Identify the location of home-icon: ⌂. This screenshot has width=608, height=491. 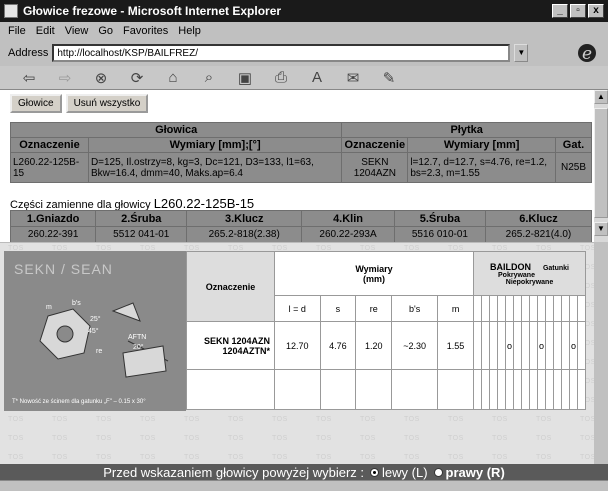
(173, 78).